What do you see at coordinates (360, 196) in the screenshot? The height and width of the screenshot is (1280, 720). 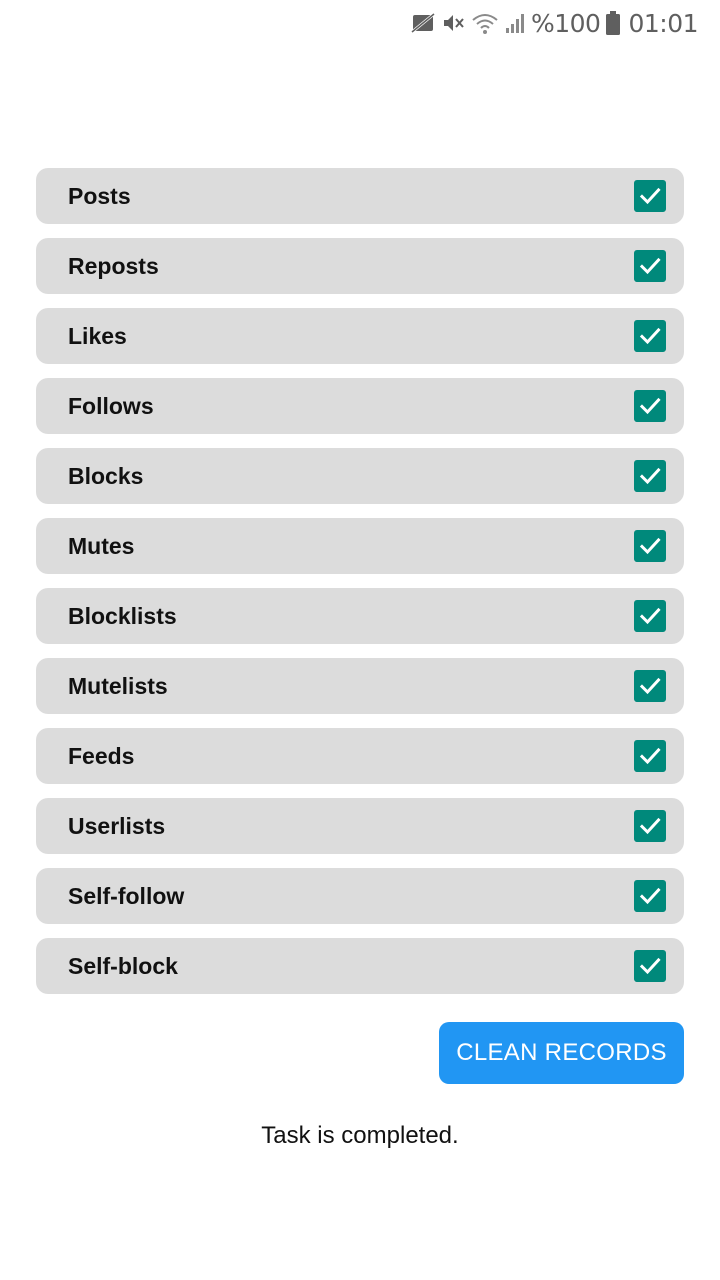 I see `option-row-posts: Posts` at bounding box center [360, 196].